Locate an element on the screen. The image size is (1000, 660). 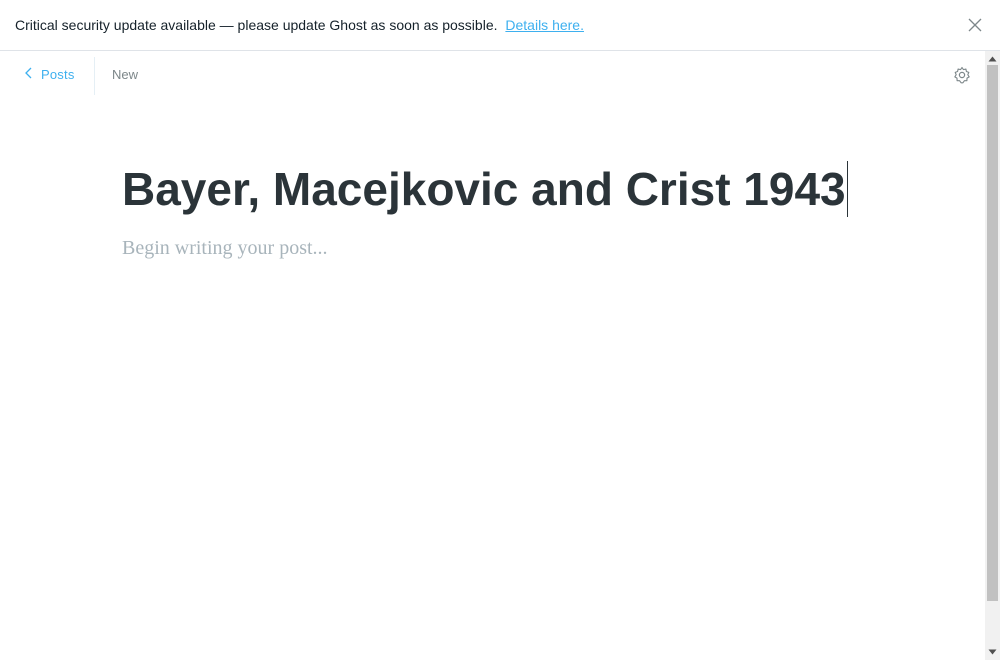
text-caret is located at coordinates (847, 189).